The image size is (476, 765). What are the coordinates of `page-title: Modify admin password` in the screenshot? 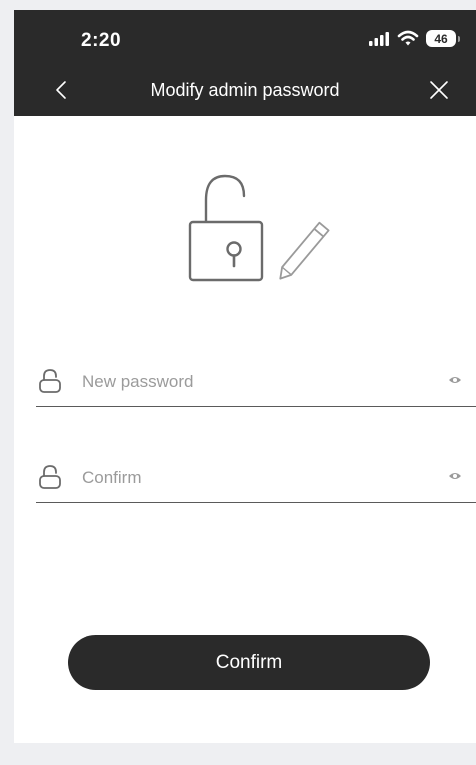 It's located at (245, 90).